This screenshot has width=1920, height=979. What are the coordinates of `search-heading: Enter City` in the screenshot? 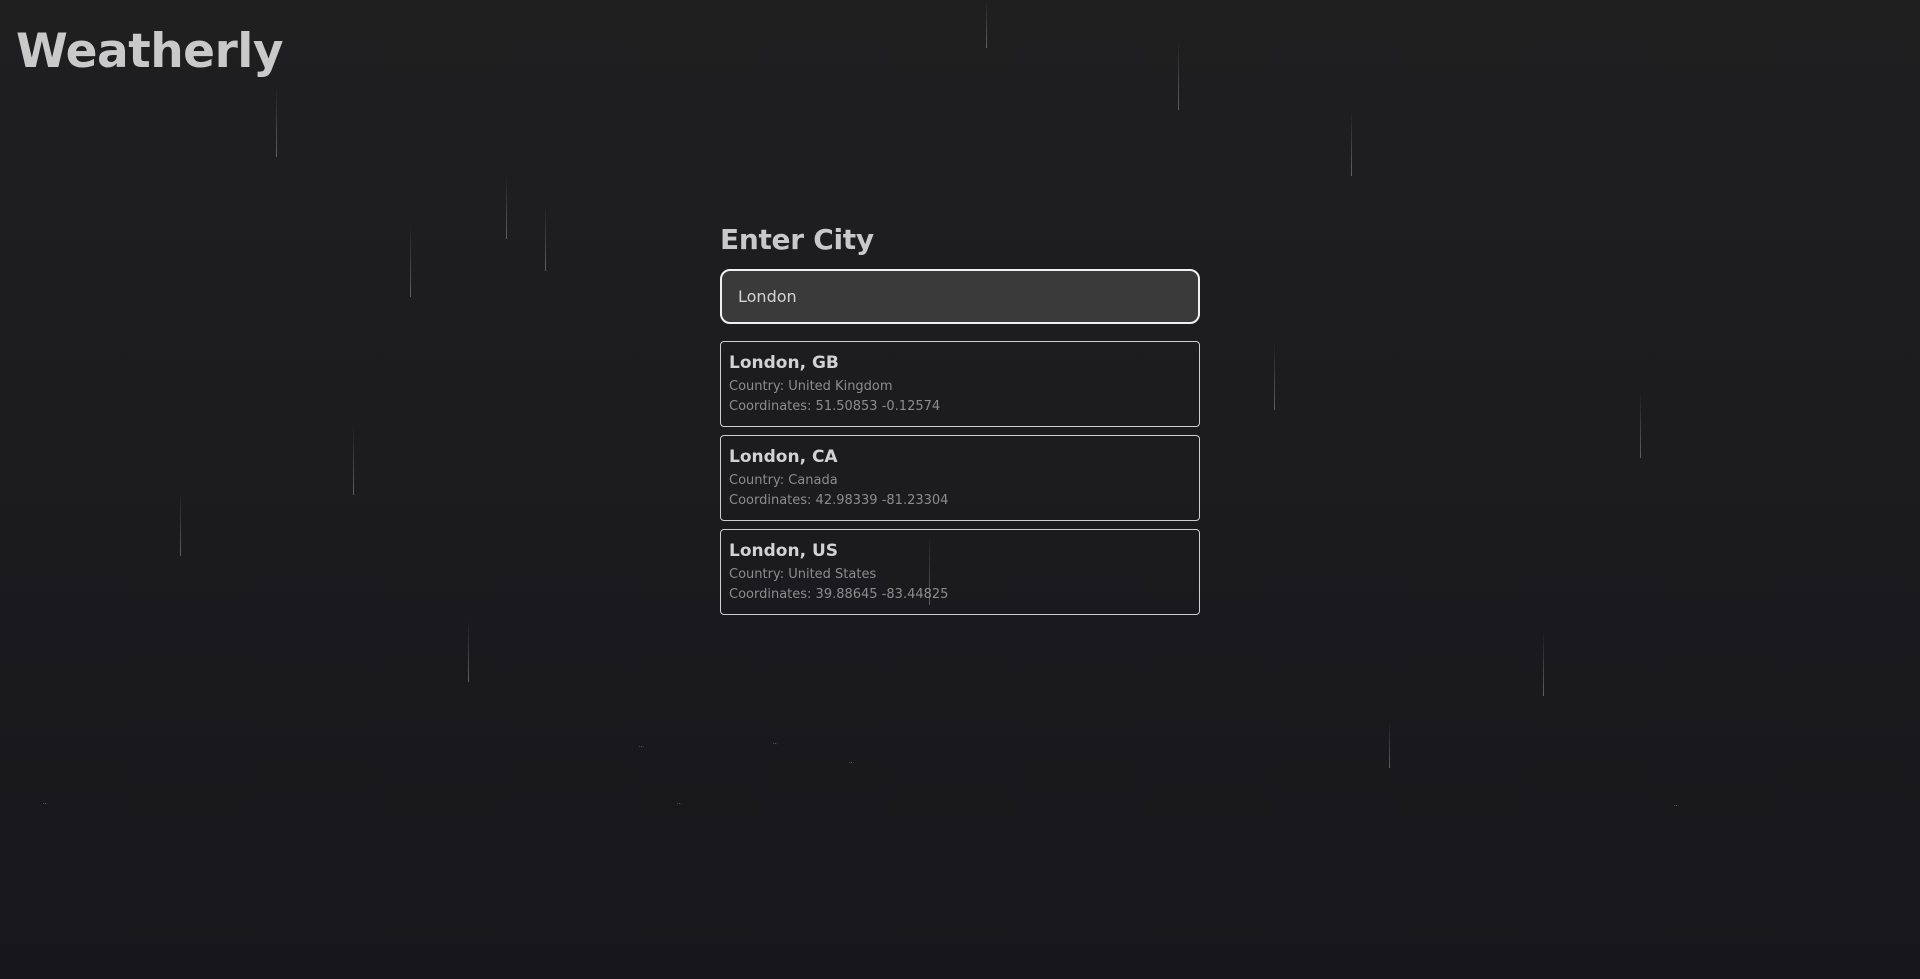 It's located at (797, 239).